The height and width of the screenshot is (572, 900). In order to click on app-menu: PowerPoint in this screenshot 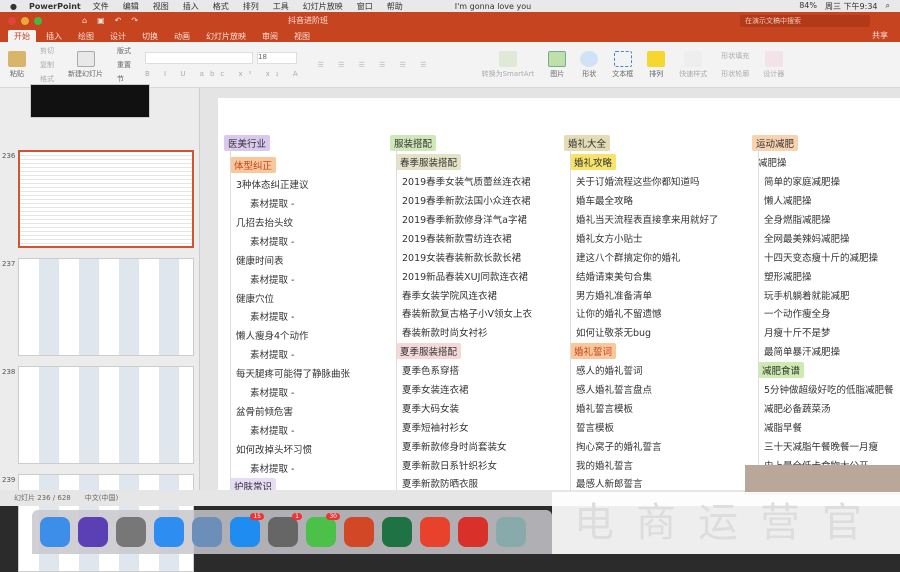, I will do `click(55, 6)`.